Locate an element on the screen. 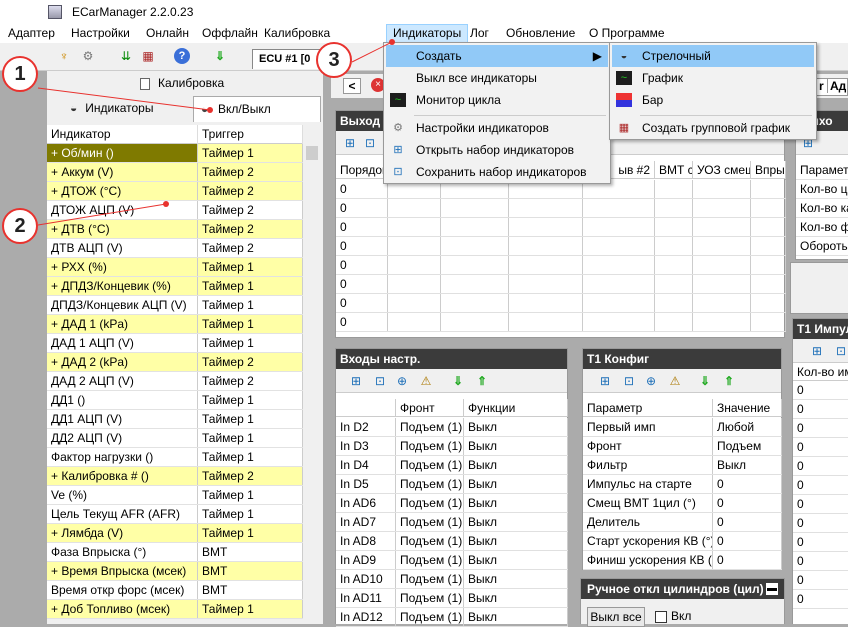  callout-1: 1 is located at coordinates (20, 74).